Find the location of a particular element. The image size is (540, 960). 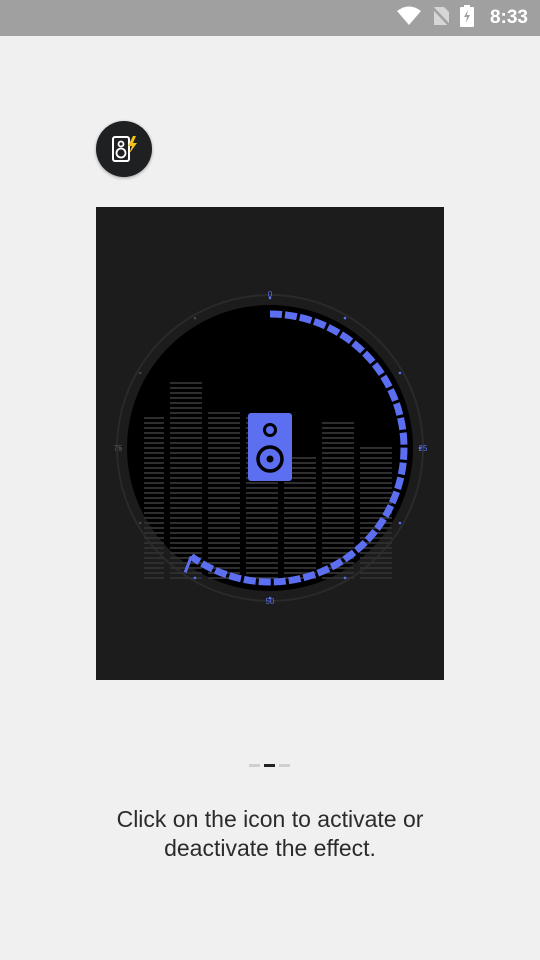

page-indicator is located at coordinates (270, 766).